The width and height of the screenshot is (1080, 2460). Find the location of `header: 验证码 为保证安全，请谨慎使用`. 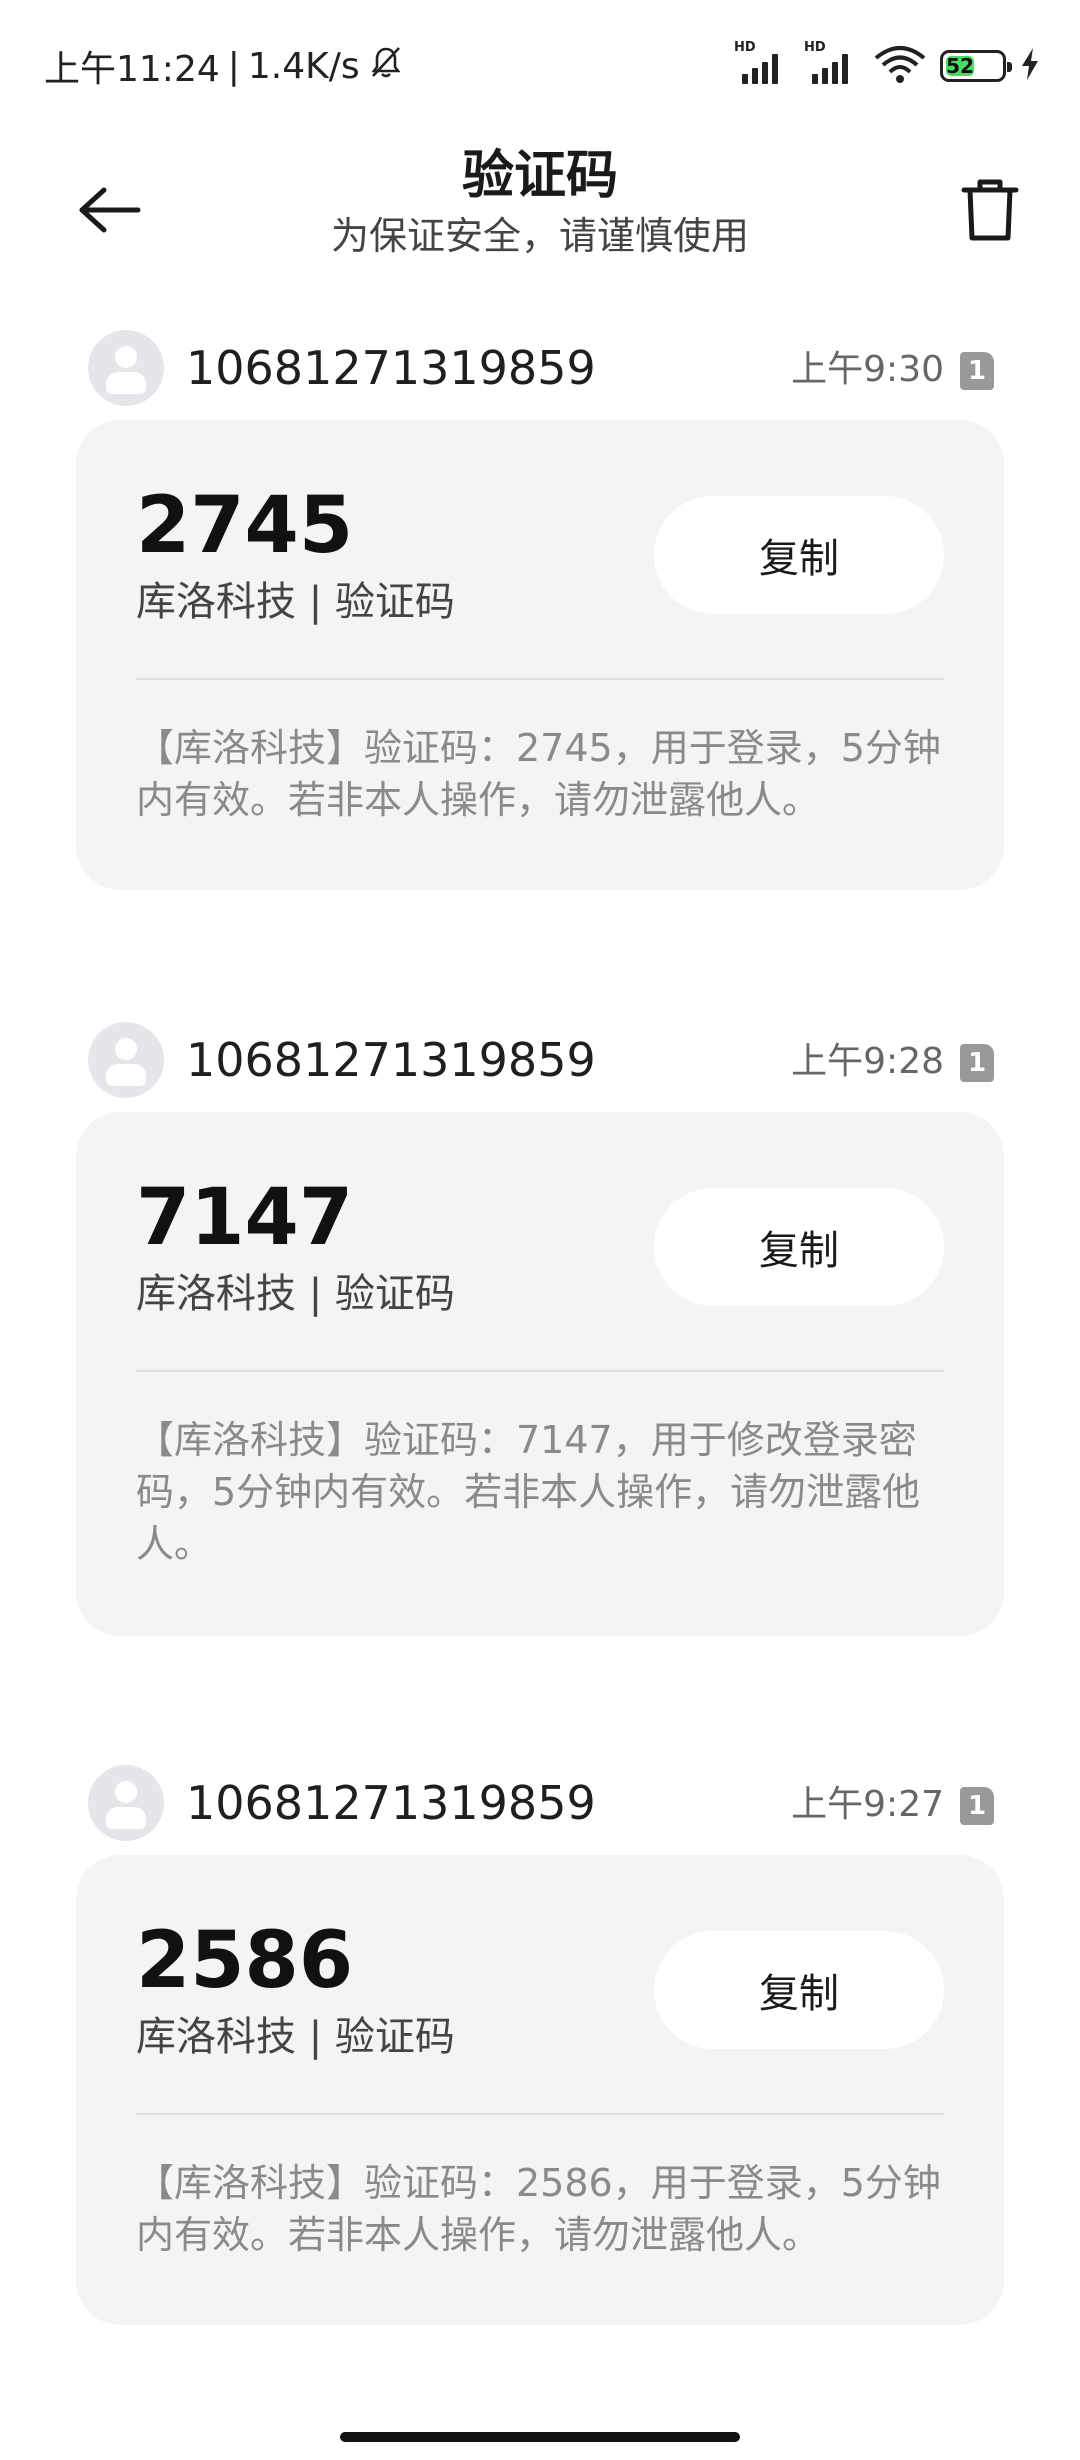

header: 验证码 为保证安全，请谨慎使用 is located at coordinates (540, 220).